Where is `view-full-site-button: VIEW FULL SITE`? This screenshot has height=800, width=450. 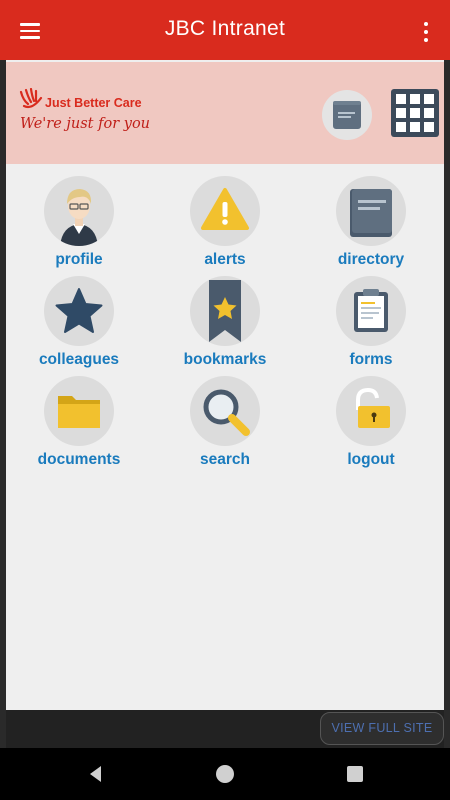 view-full-site-button: VIEW FULL SITE is located at coordinates (382, 728).